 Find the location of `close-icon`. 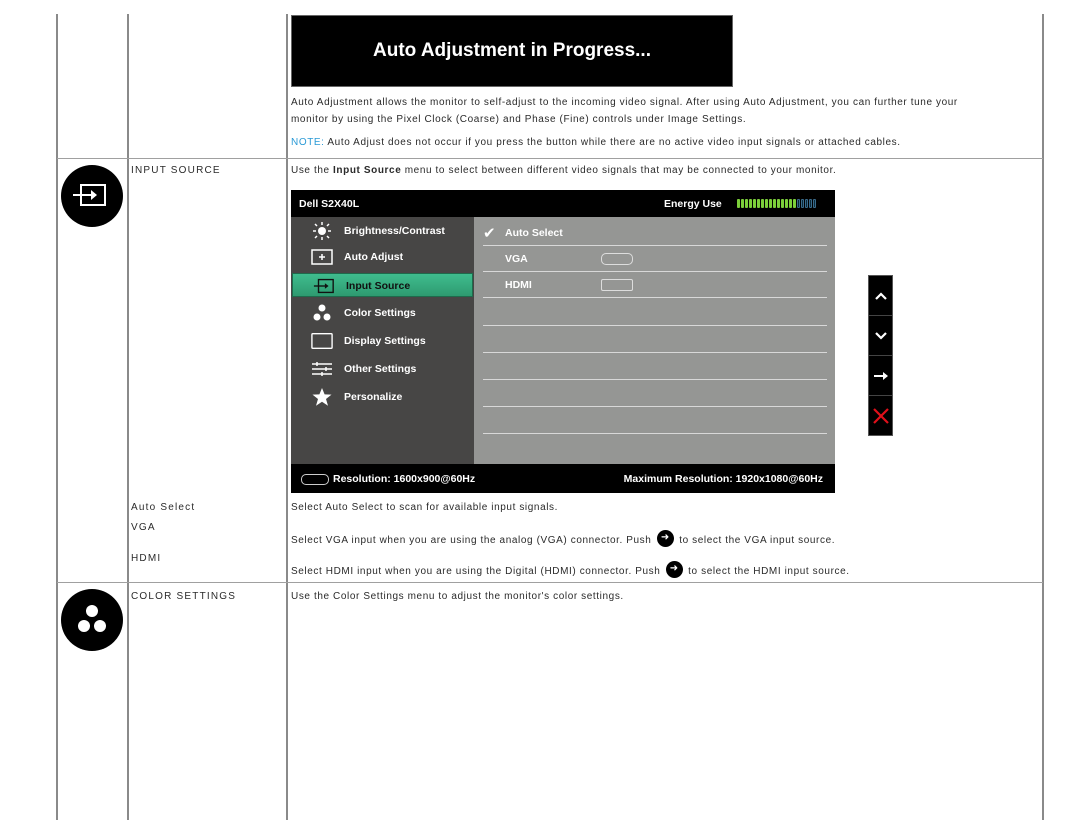

close-icon is located at coordinates (880, 416).